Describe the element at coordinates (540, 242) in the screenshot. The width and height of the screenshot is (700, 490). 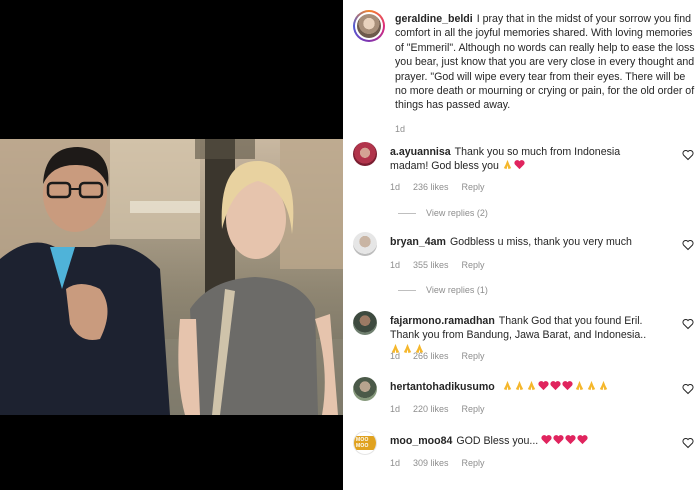
I see `comment-body: Godbless u miss, thank you very much` at that location.